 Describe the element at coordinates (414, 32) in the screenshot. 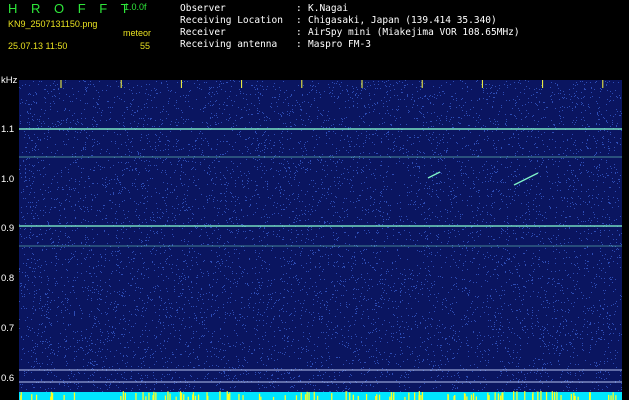

I see `info-value-receiver: AirSpy mini (Miakejima VOR 108.65MHz)` at that location.